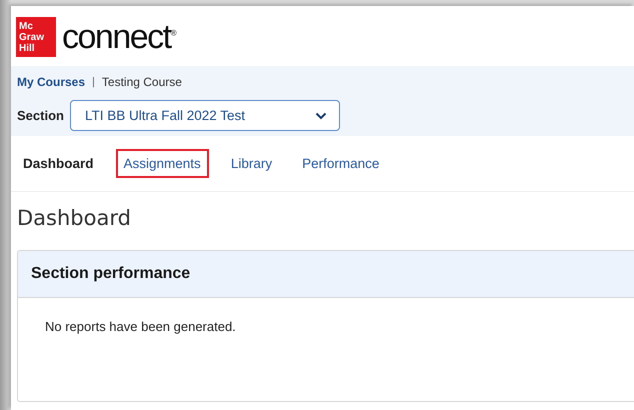  I want to click on nav-tab: Library, so click(251, 163).